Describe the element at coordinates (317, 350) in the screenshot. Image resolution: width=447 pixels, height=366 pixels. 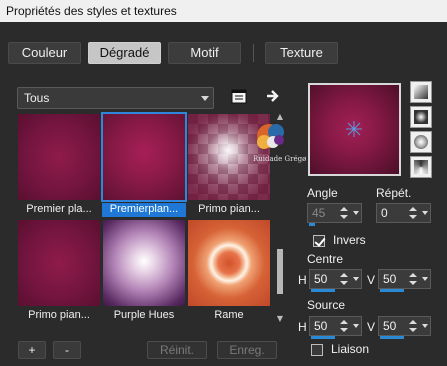
I see `link-checkbox` at that location.